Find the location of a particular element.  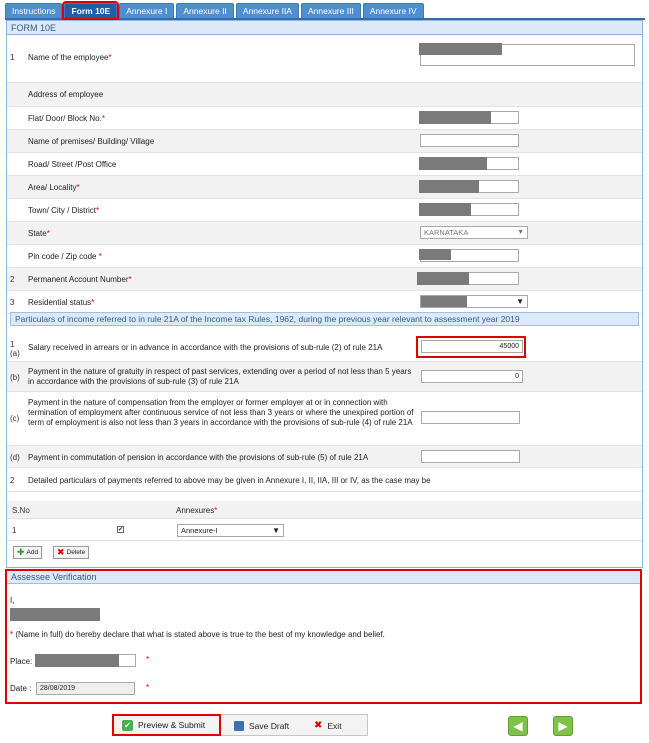

col-annexures-header: Annexures* is located at coordinates (197, 510).